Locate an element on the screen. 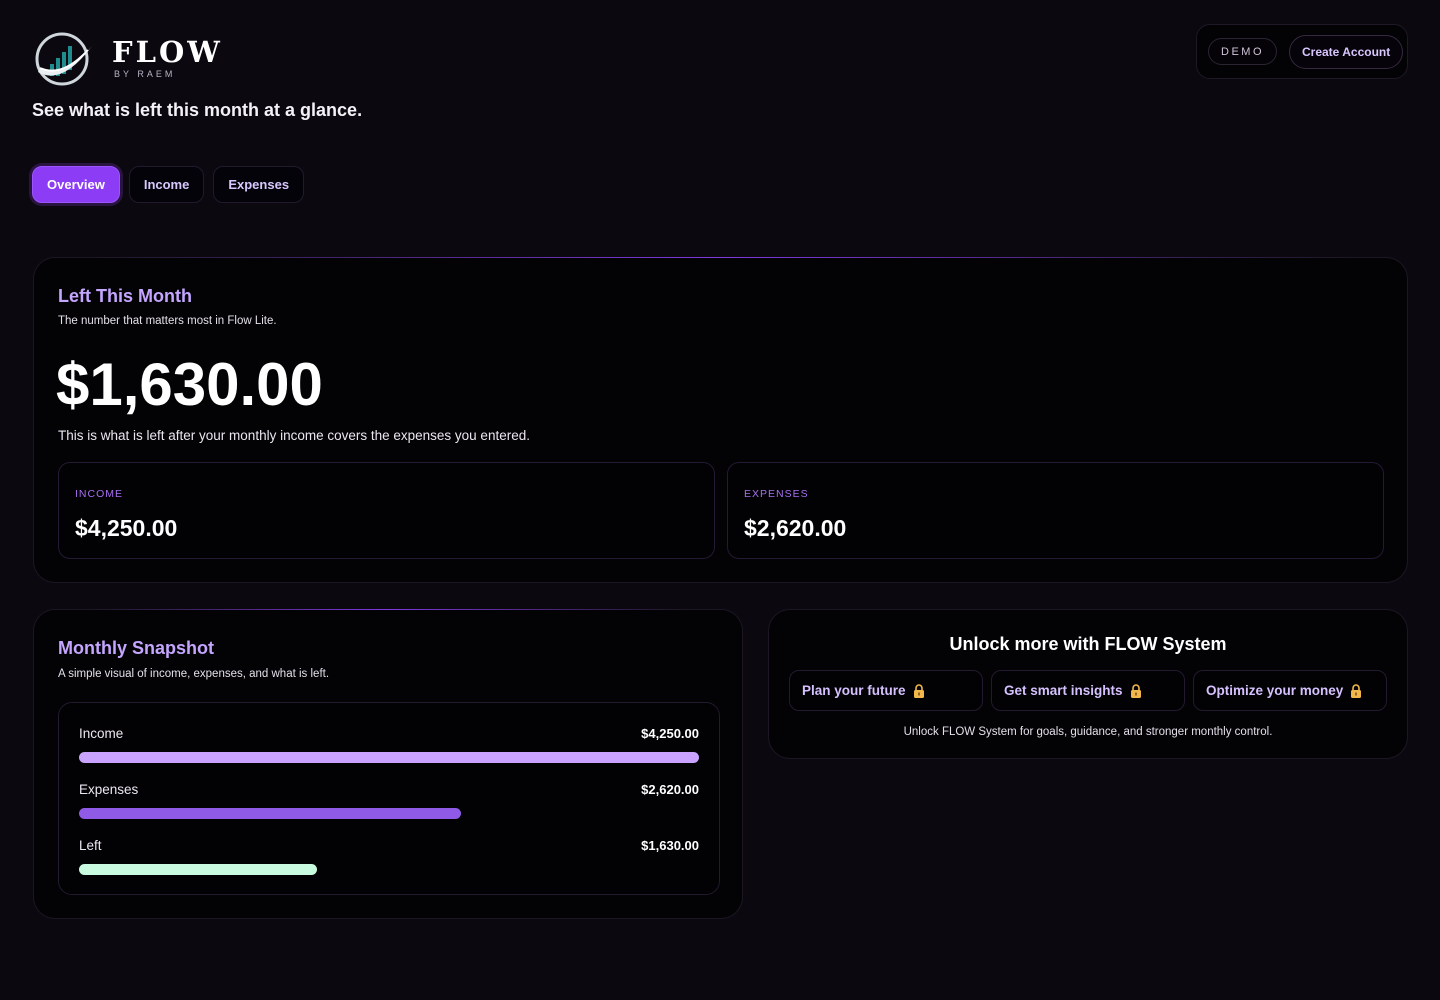 The image size is (1440, 1000). bar-value: $4,250.00 is located at coordinates (670, 733).